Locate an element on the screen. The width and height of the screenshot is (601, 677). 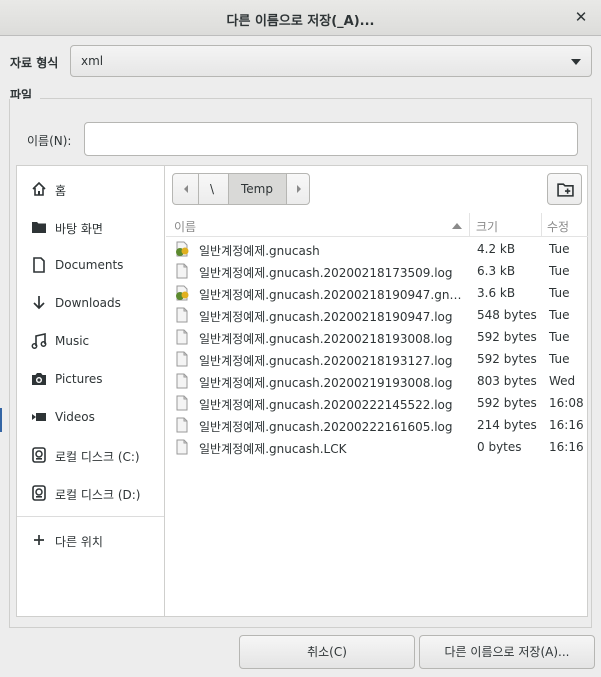
plus-icon is located at coordinates (39, 540).